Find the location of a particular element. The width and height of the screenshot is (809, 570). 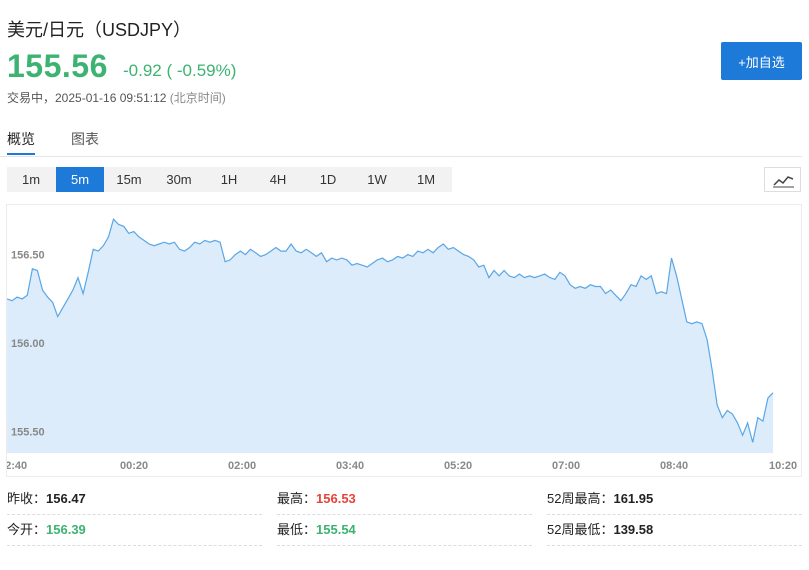

low-label: 最低： is located at coordinates (297, 529).